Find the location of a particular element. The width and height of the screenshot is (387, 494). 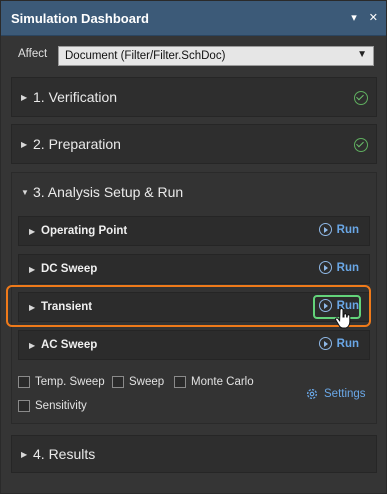

sweep-label: Sweep is located at coordinates (147, 382).